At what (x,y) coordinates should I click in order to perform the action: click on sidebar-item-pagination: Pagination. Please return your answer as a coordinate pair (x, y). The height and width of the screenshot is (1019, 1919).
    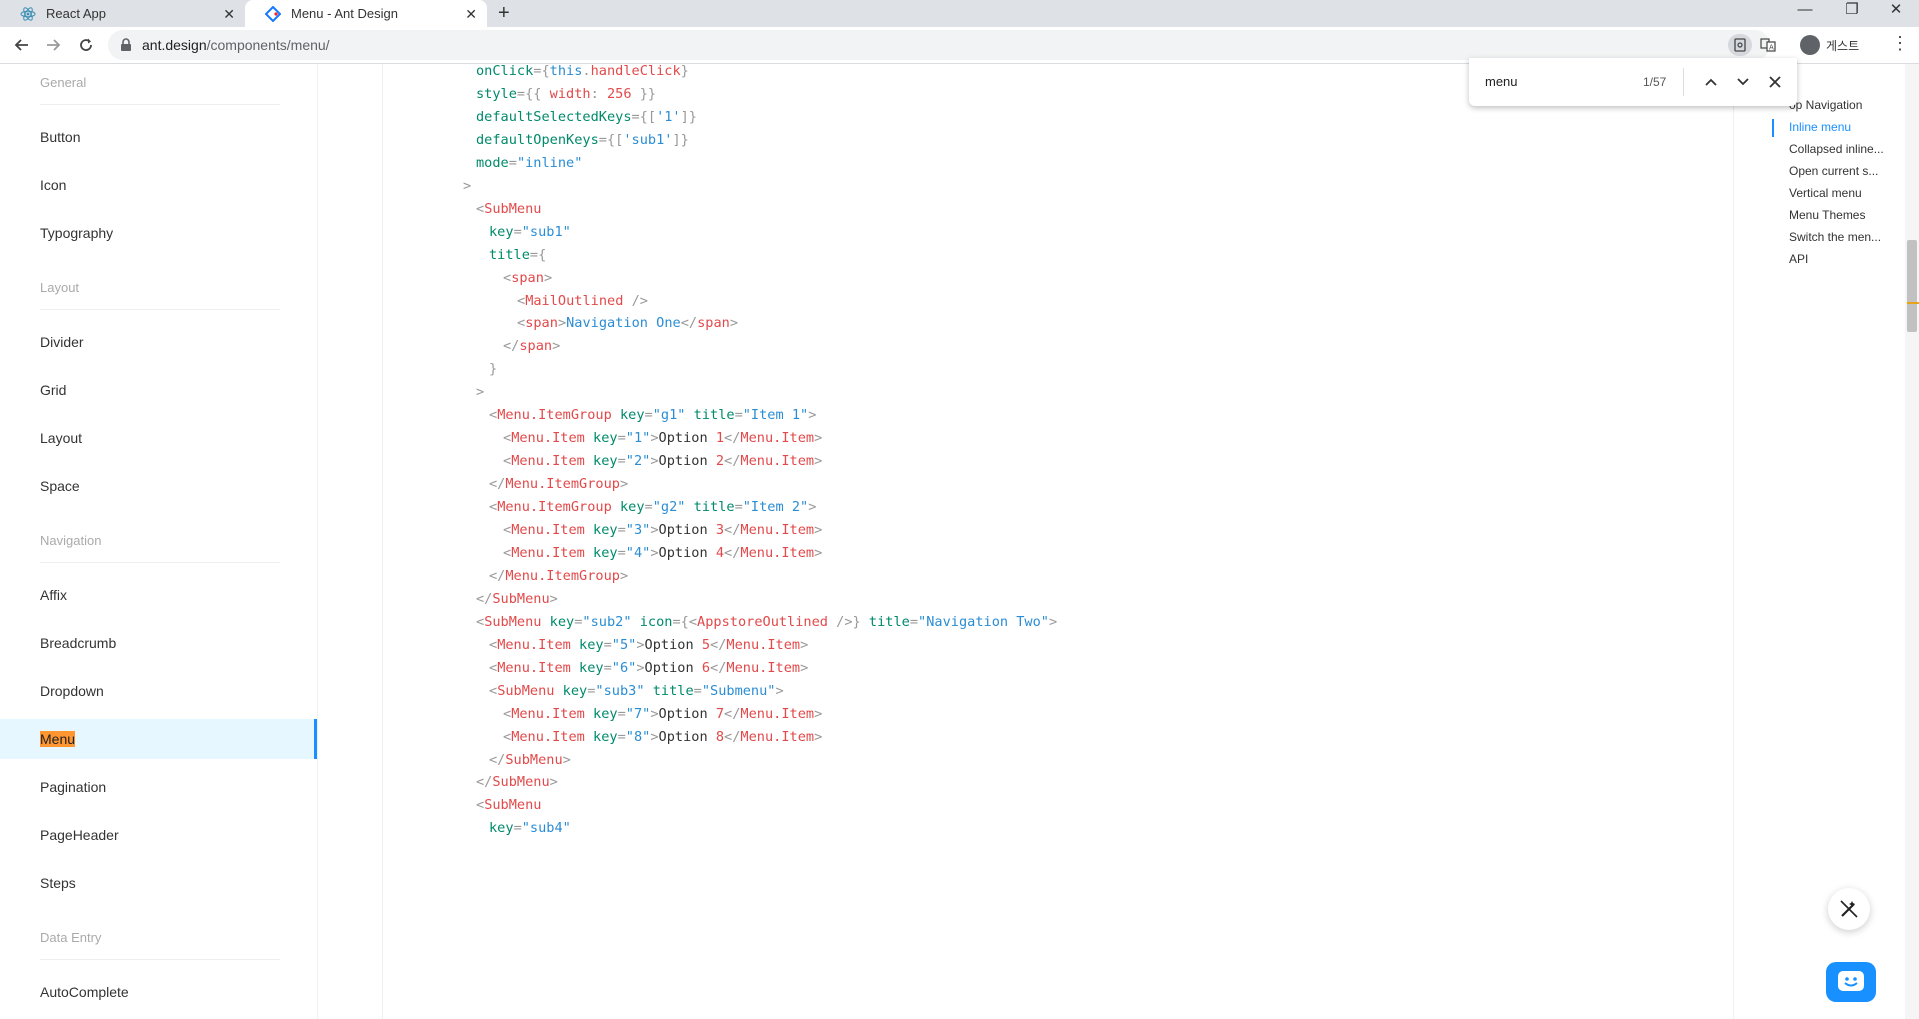
    Looking at the image, I should click on (73, 787).